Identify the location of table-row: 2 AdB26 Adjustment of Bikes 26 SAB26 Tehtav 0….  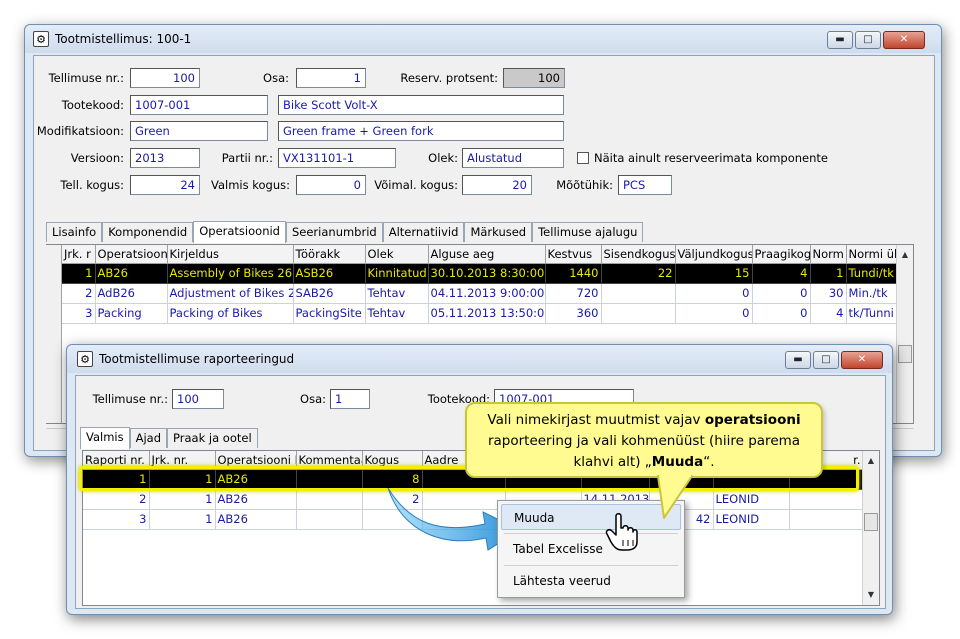
(480, 293).